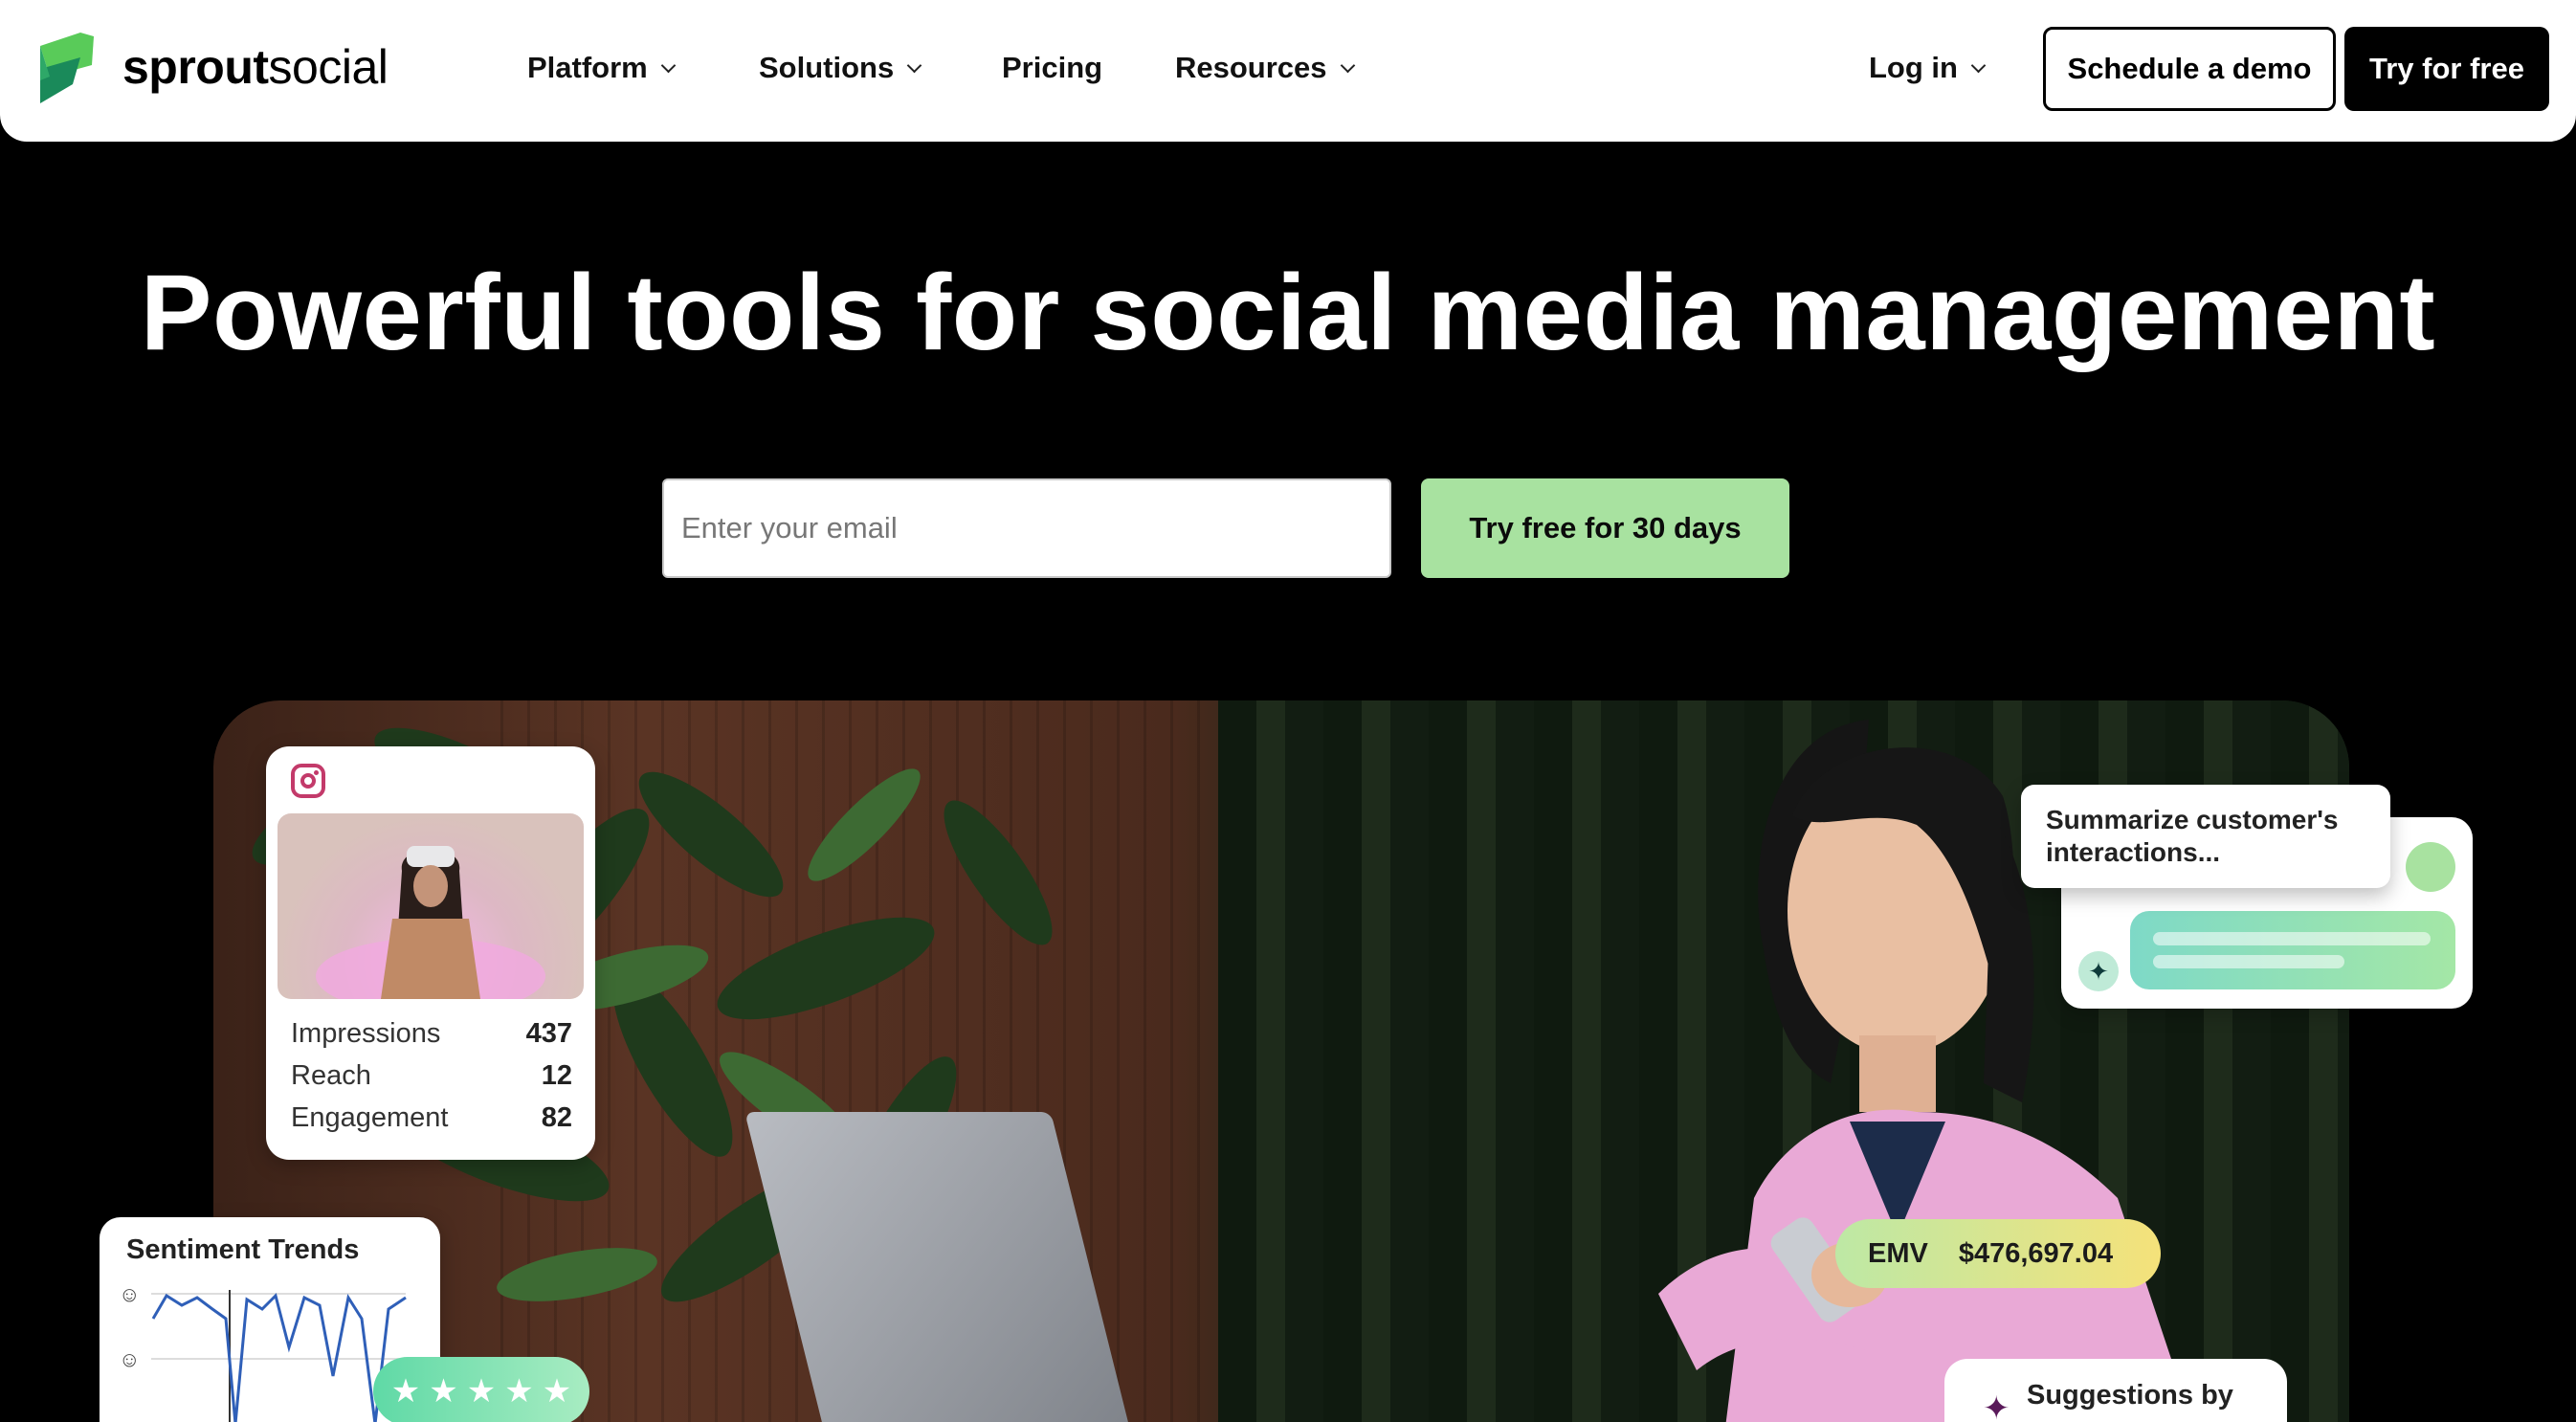 The image size is (2576, 1422). I want to click on suggestions-title: Suggestions by, so click(2130, 1396).